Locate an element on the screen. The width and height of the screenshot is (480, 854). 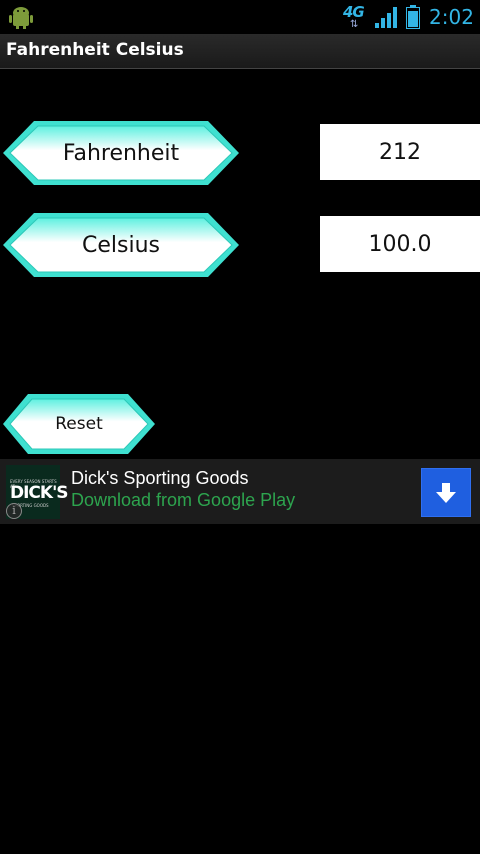
ad-subtitle: Download from Google Play is located at coordinates (183, 500).